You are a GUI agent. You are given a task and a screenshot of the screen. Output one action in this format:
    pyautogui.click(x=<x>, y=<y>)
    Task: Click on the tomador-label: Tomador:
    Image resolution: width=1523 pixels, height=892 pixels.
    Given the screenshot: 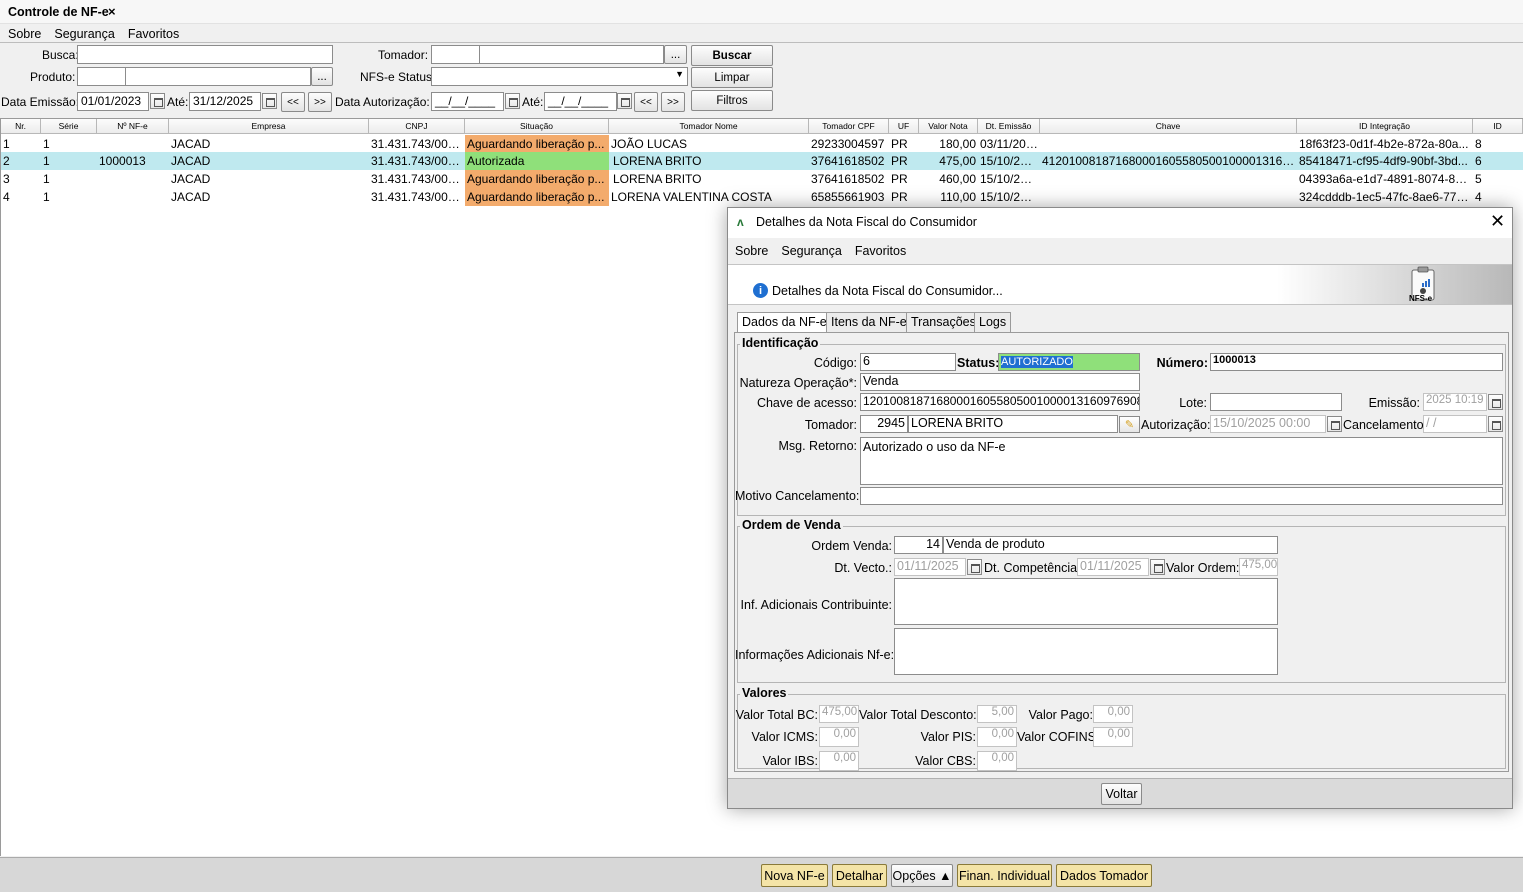 What is the action you would take?
    pyautogui.click(x=830, y=425)
    